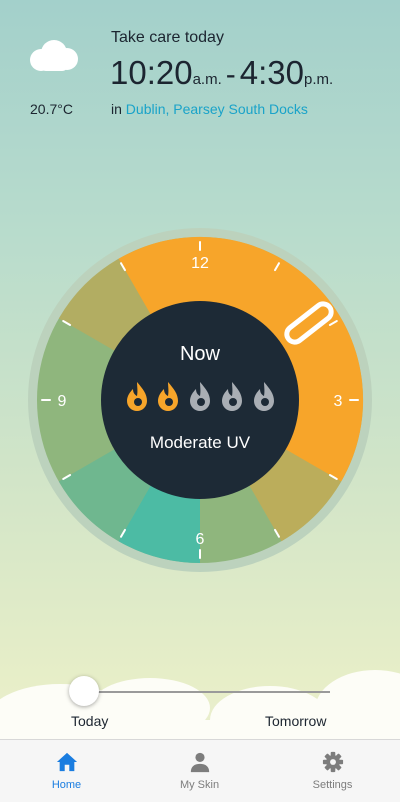 Image resolution: width=400 pixels, height=802 pixels. What do you see at coordinates (199, 785) in the screenshot?
I see `tab-my-skin-label: My Skin` at bounding box center [199, 785].